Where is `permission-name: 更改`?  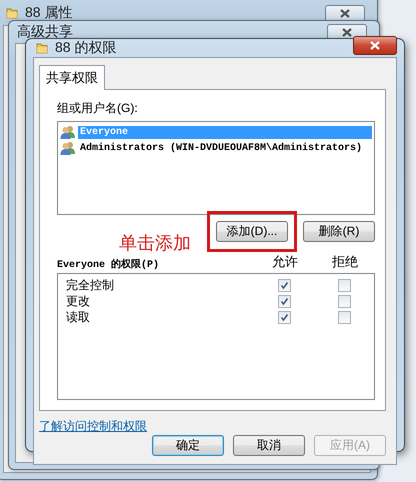 permission-name: 更改 is located at coordinates (78, 301).